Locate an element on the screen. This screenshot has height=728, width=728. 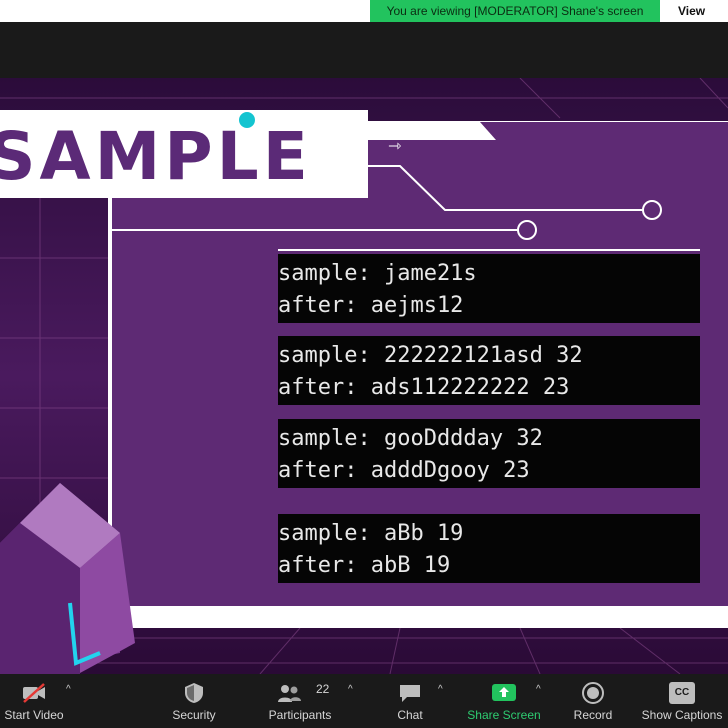
share-screen-icon is located at coordinates (504, 692).